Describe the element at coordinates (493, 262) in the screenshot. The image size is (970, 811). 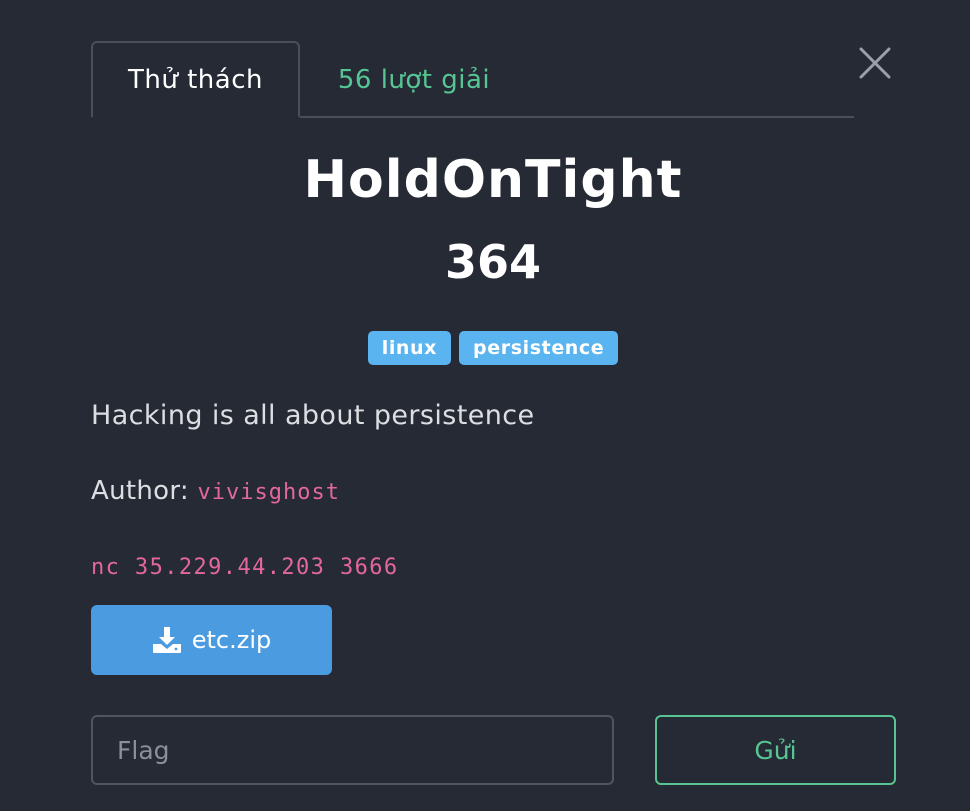
I see `challenge-points: 364` at that location.